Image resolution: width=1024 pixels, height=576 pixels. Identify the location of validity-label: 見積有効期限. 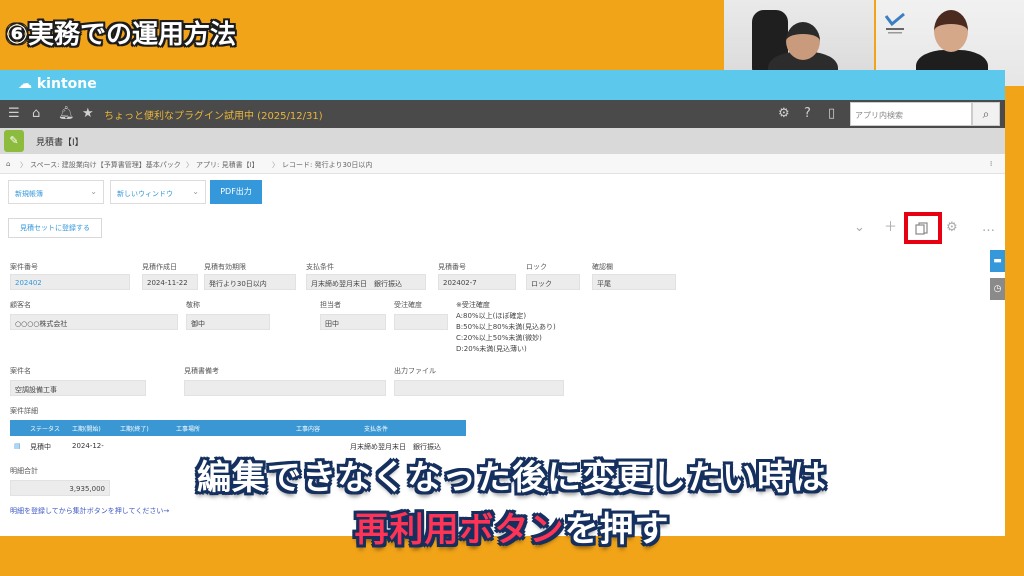
(225, 267).